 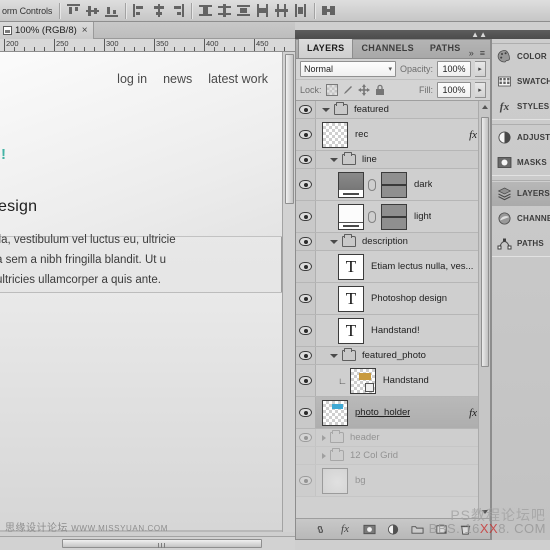 I want to click on add-layer-style-icon: fx, so click(x=345, y=529).